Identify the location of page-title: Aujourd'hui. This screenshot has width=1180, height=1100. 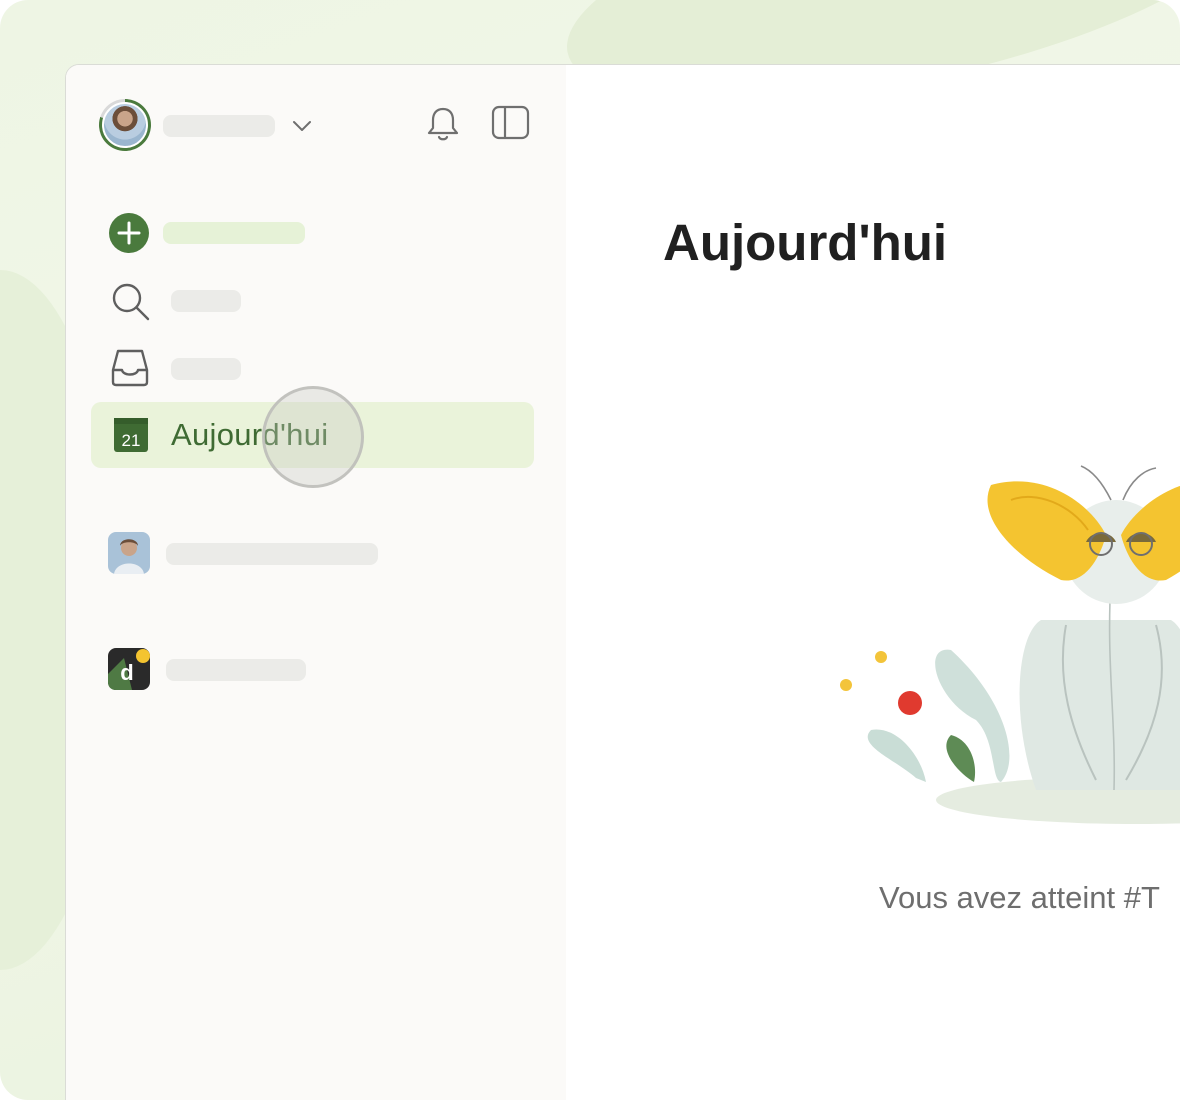
(805, 242).